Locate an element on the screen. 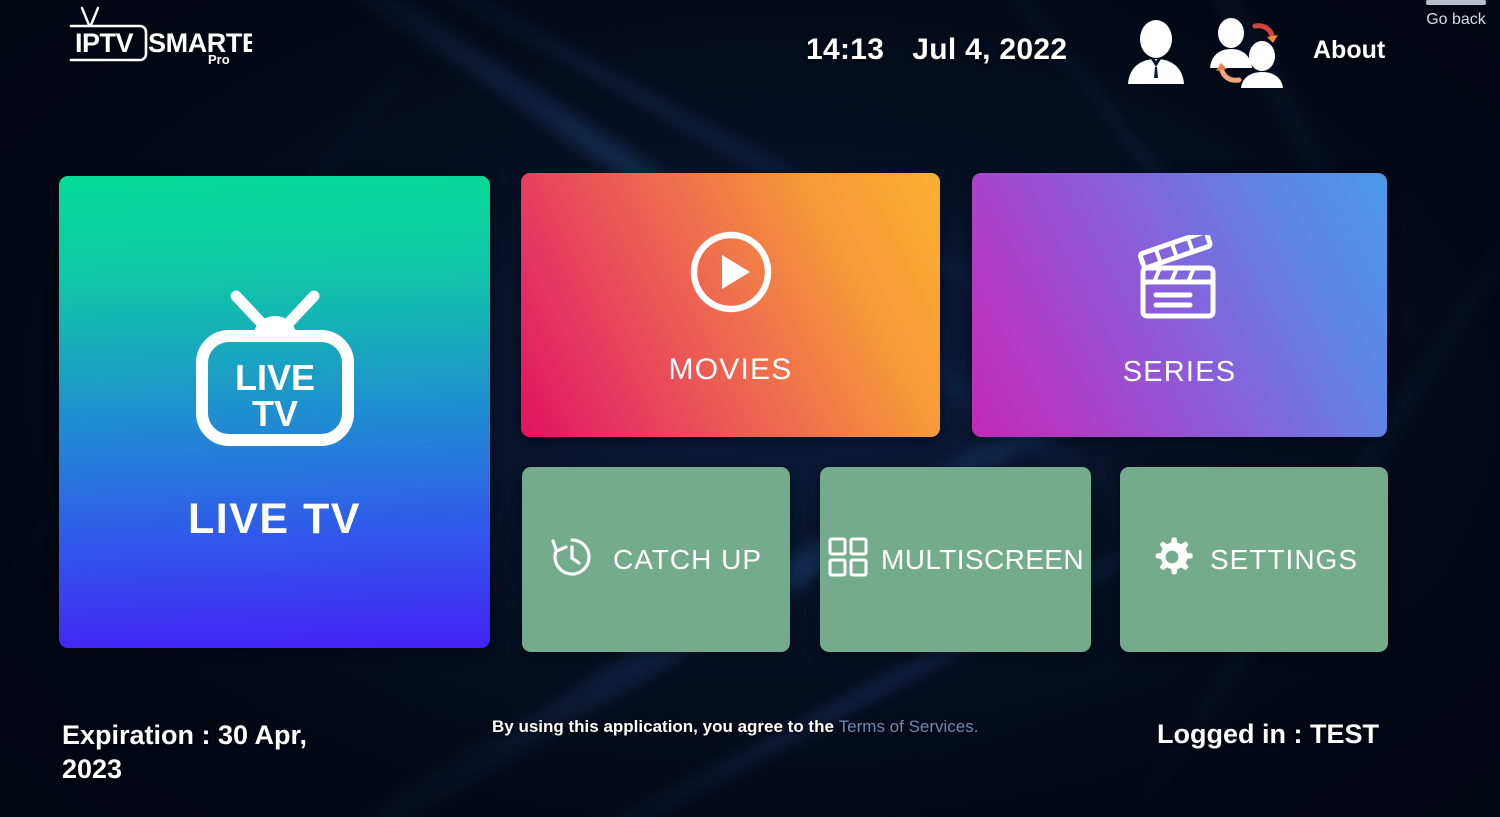 This screenshot has height=817, width=1500. terms-of-services-link: Terms of Services. is located at coordinates (909, 726).